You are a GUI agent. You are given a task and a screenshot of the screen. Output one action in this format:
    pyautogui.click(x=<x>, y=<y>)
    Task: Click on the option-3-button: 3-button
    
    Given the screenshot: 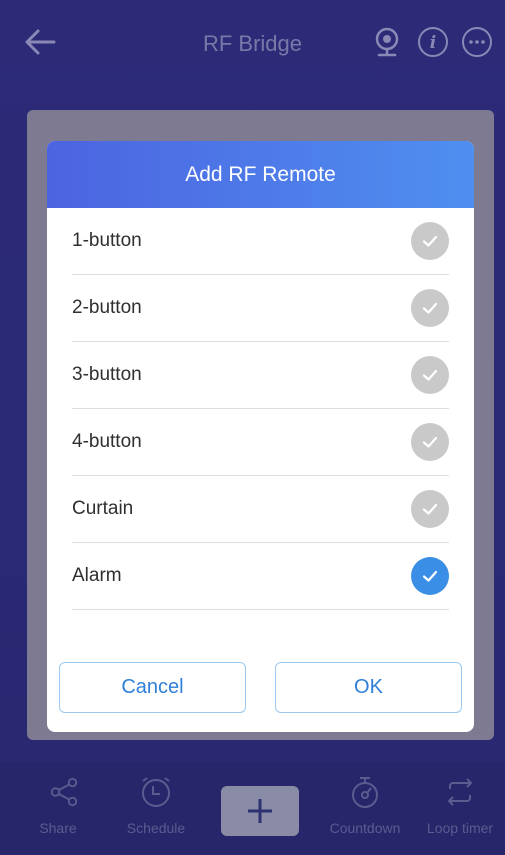 What is the action you would take?
    pyautogui.click(x=260, y=375)
    